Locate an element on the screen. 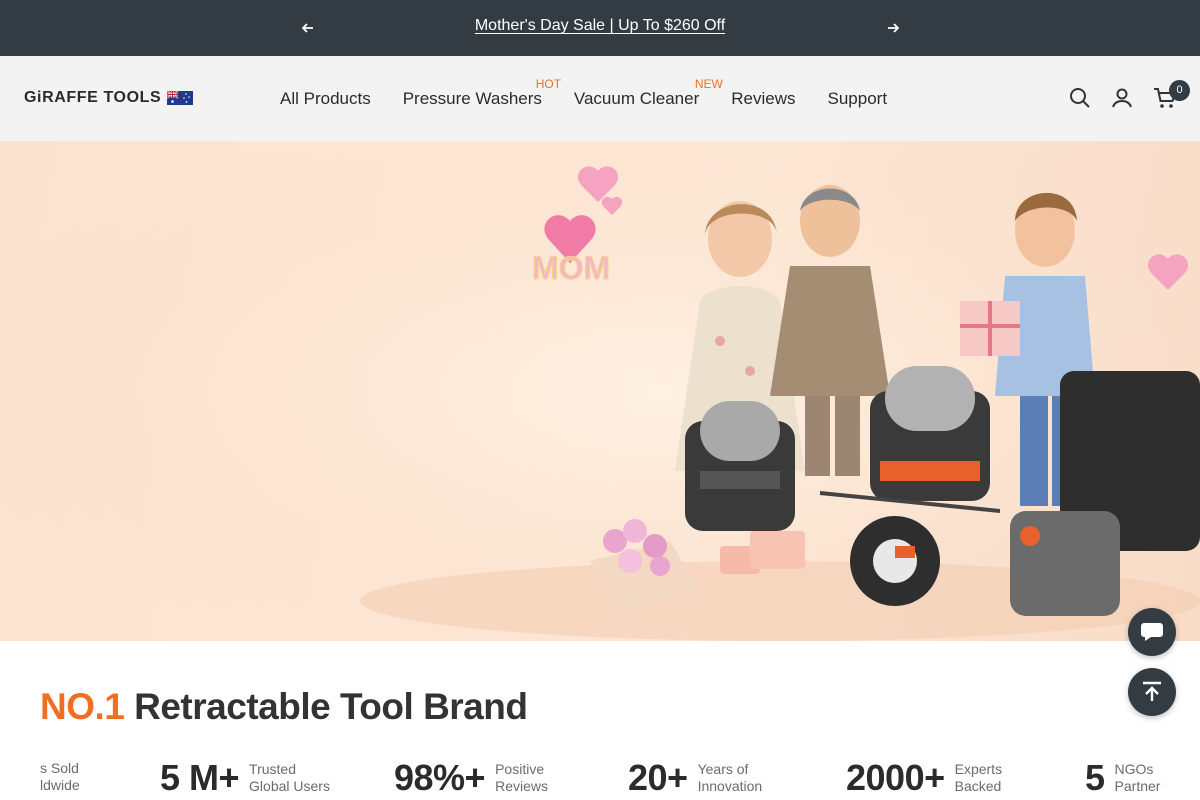  brand-headline: NO.1 Retractable Tool Brand is located at coordinates (284, 707).